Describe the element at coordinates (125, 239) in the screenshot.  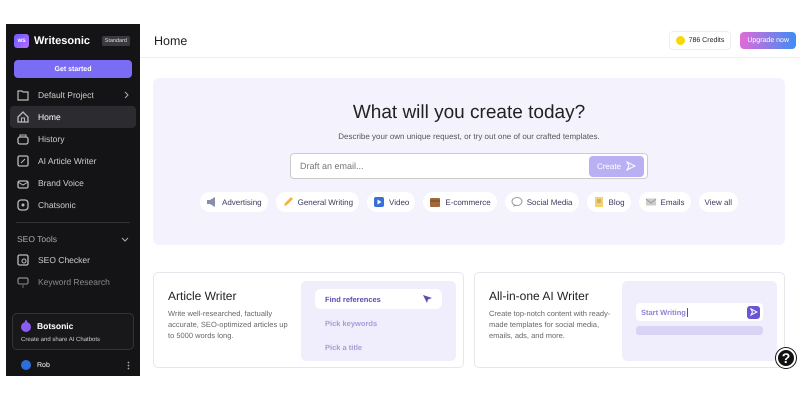
I see `chevron-down-icon` at that location.